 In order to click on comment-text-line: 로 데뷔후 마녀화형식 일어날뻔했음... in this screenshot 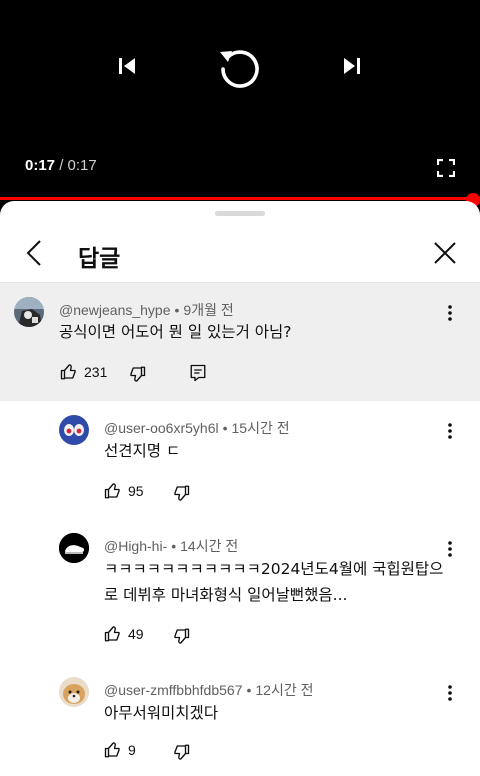, I will do `click(226, 595)`.